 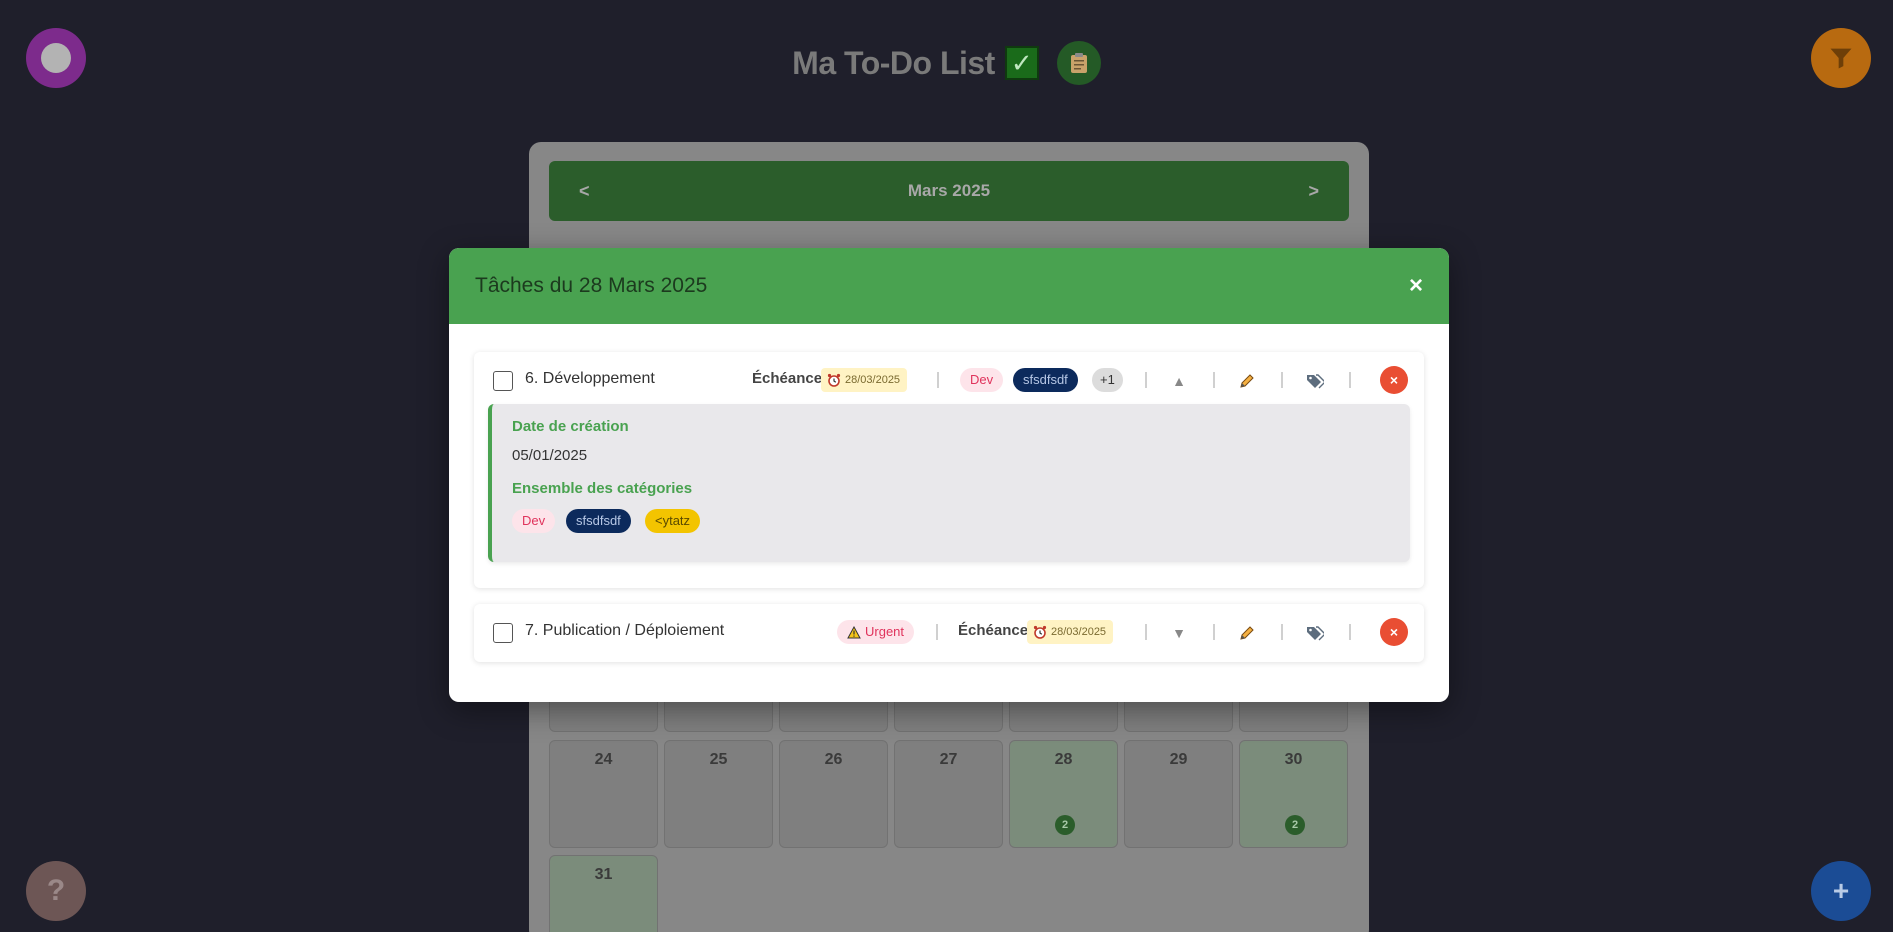 What do you see at coordinates (982, 380) in the screenshot?
I see `tag-dev: Dev` at bounding box center [982, 380].